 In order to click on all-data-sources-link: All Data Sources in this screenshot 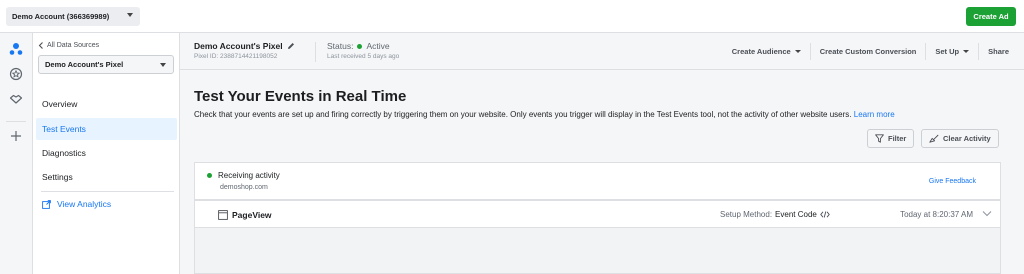, I will do `click(68, 45)`.